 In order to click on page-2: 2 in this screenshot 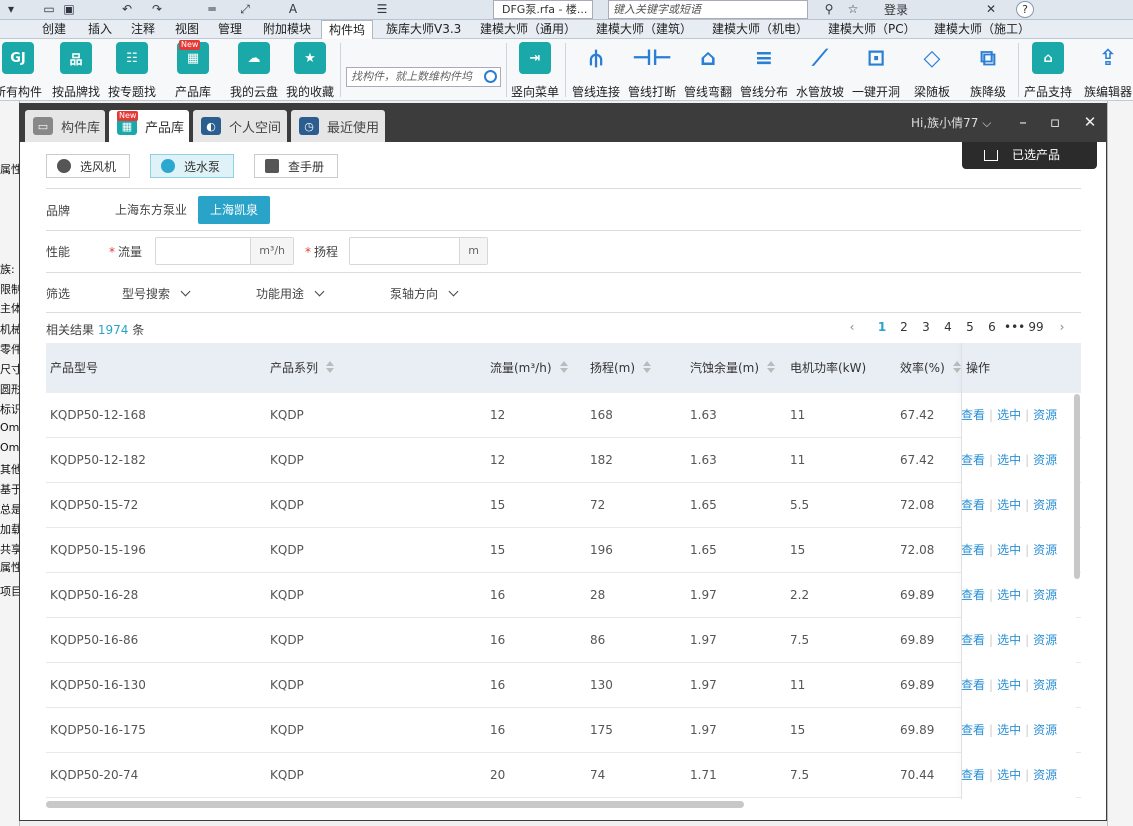, I will do `click(904, 327)`.